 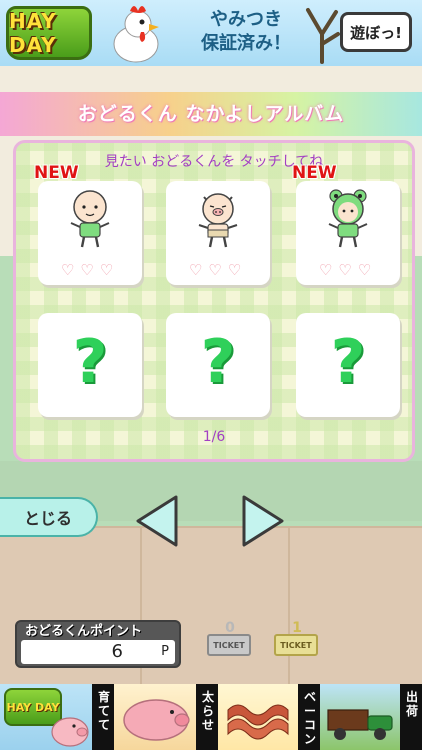 I want to click on hayday-logo: HAY DAY, so click(x=49, y=33).